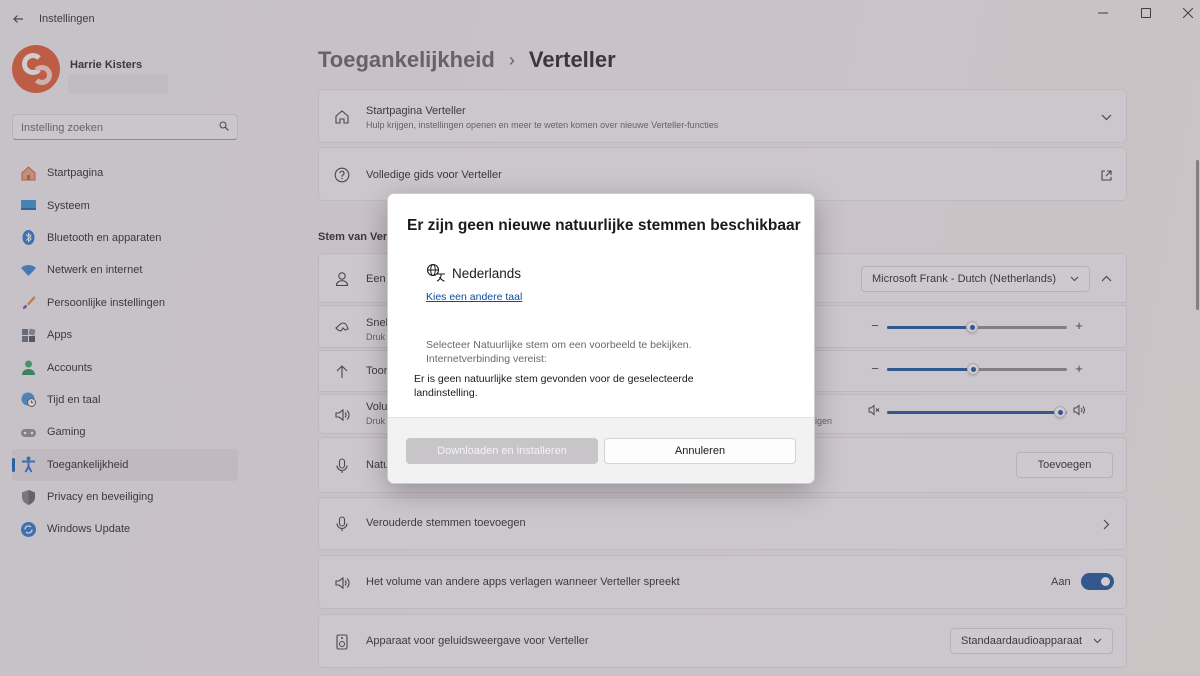  Describe the element at coordinates (486, 359) in the screenshot. I see `dialog-hint-line2: Internetverbinding vereist:` at that location.